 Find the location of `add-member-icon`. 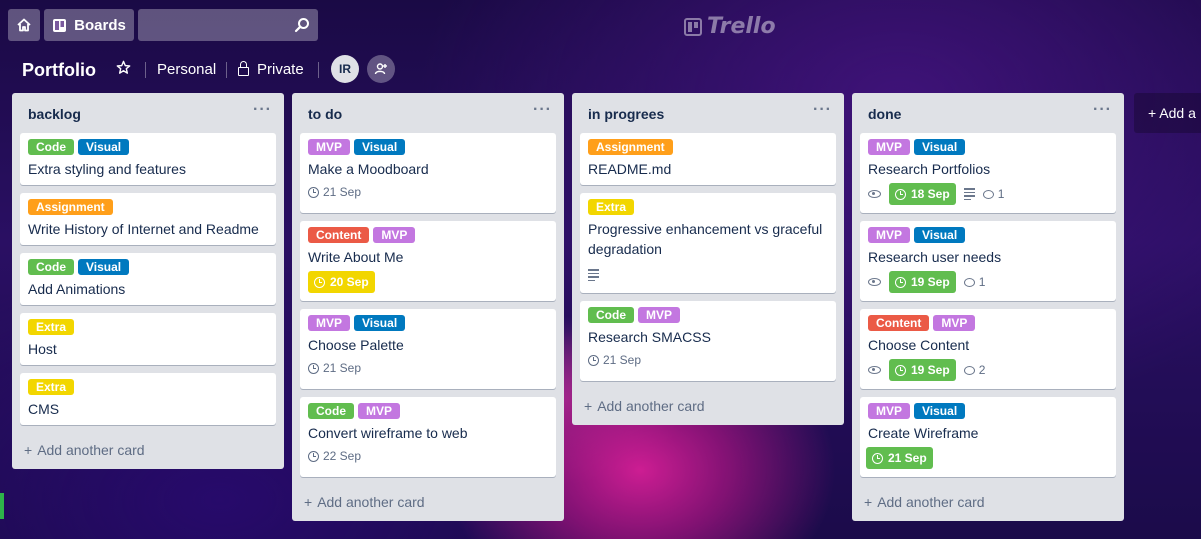

add-member-icon is located at coordinates (380, 69).